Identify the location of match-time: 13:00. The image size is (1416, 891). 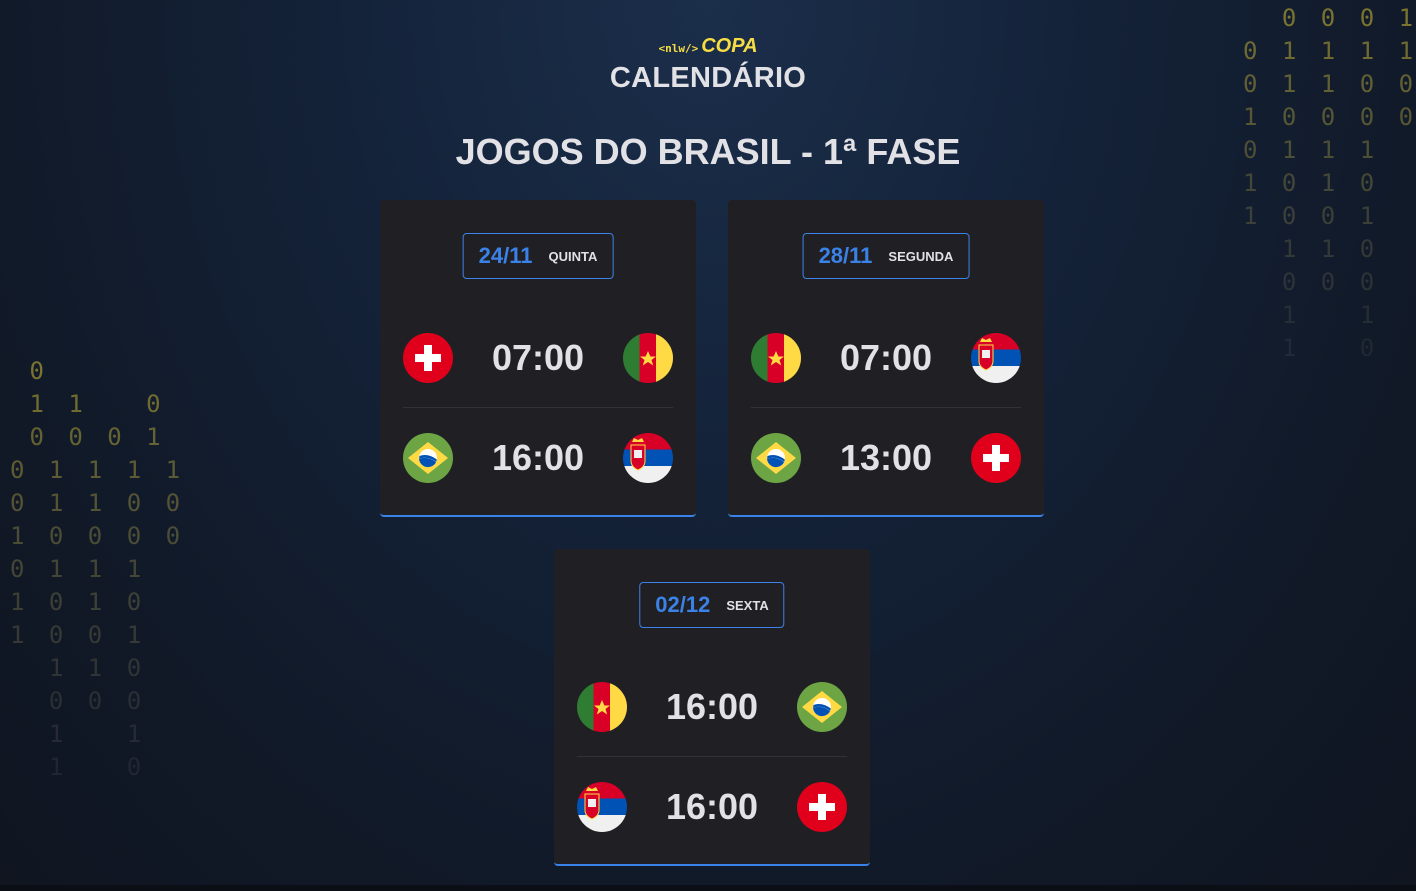
(886, 457).